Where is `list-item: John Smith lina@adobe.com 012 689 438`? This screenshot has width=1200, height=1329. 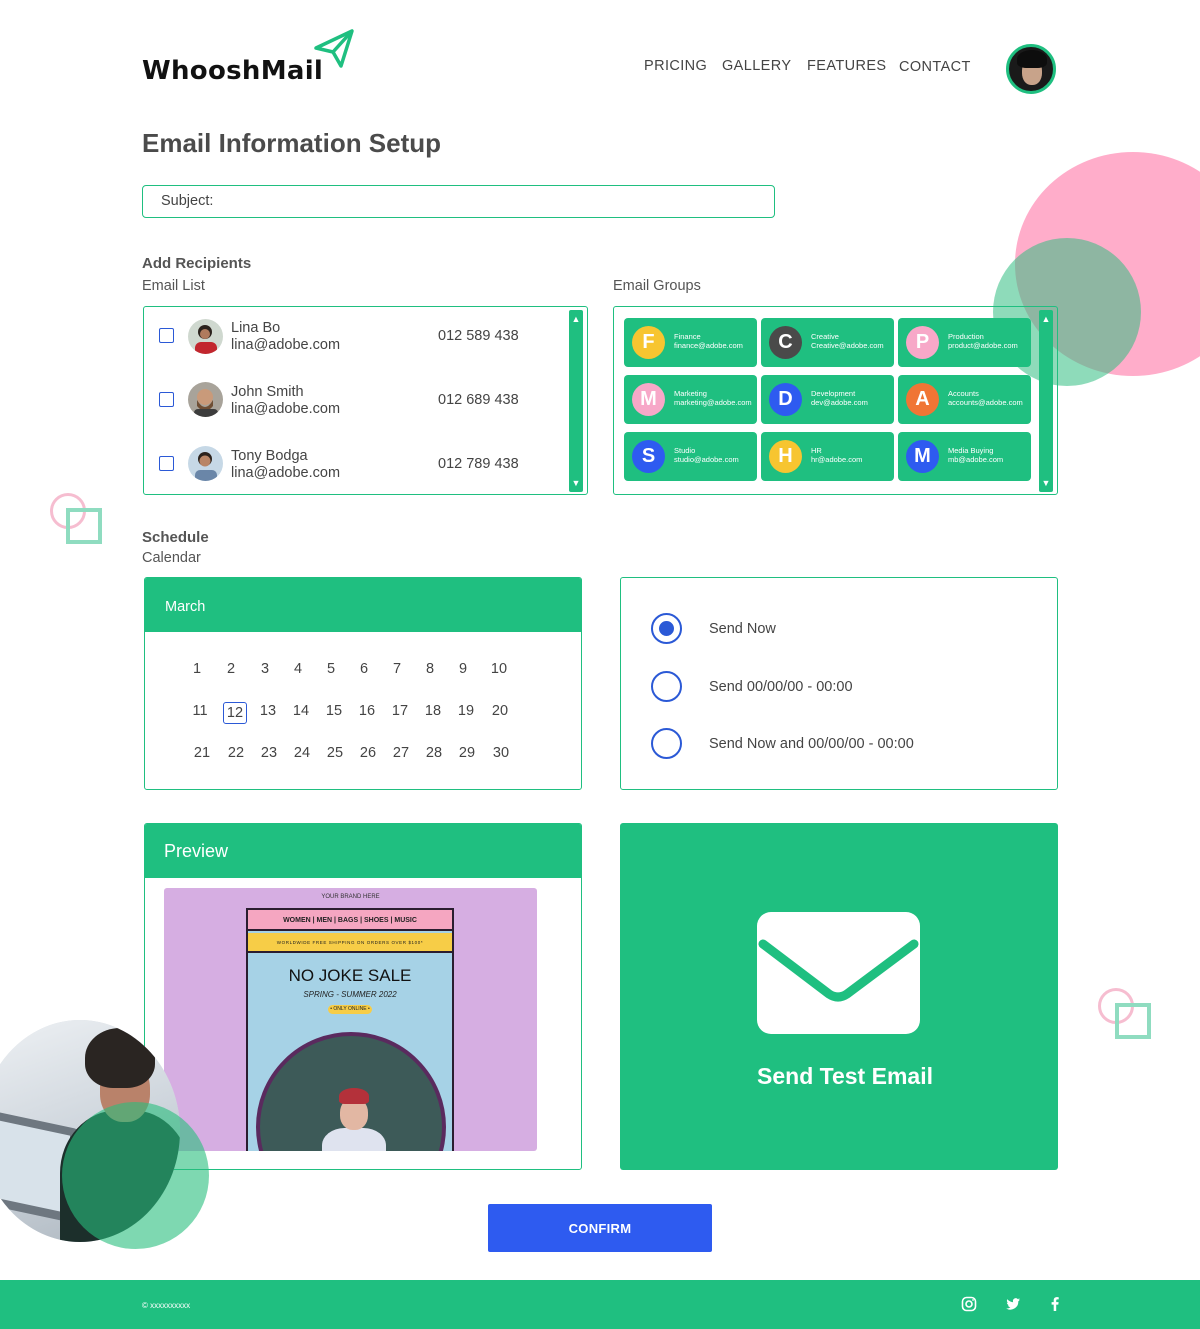
list-item: John Smith lina@adobe.com 012 689 438 is located at coordinates (354, 399).